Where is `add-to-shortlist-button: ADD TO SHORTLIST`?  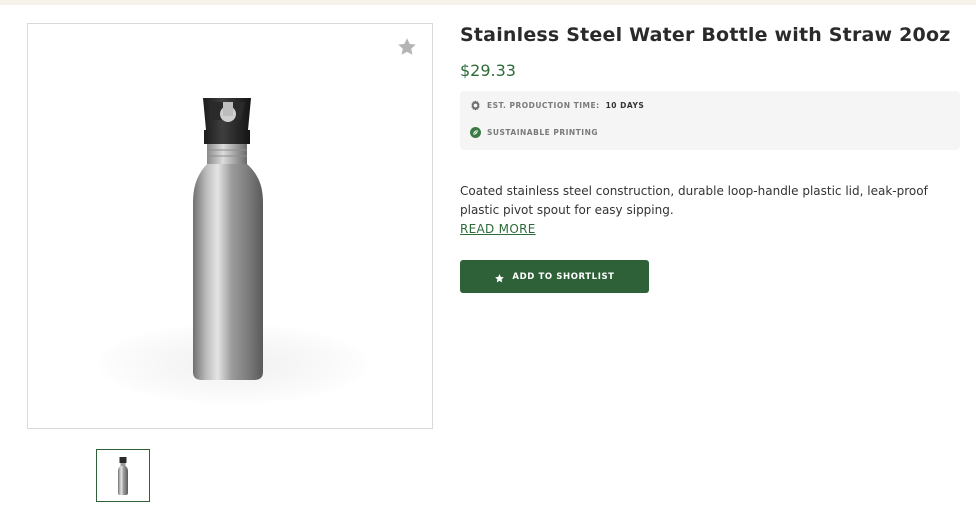
add-to-shortlist-button: ADD TO SHORTLIST is located at coordinates (554, 276).